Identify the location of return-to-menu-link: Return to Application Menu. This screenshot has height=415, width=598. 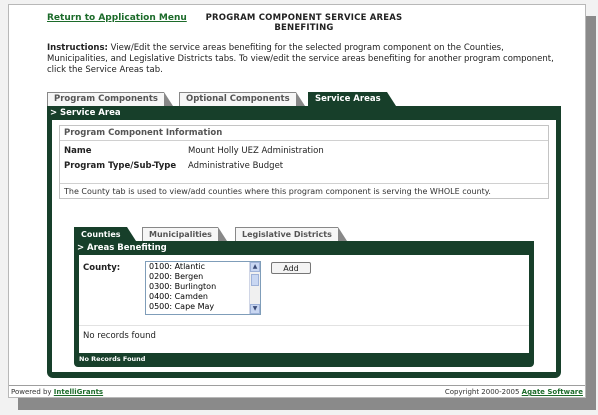
(117, 18).